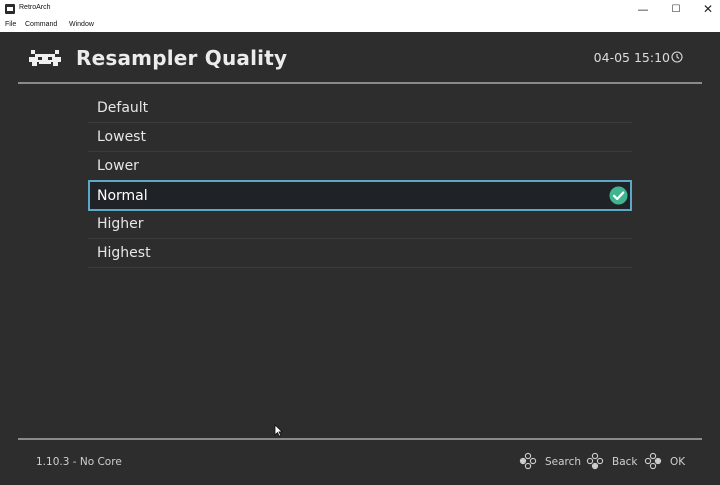  What do you see at coordinates (631, 57) in the screenshot?
I see `clock: 04-05 15:10` at bounding box center [631, 57].